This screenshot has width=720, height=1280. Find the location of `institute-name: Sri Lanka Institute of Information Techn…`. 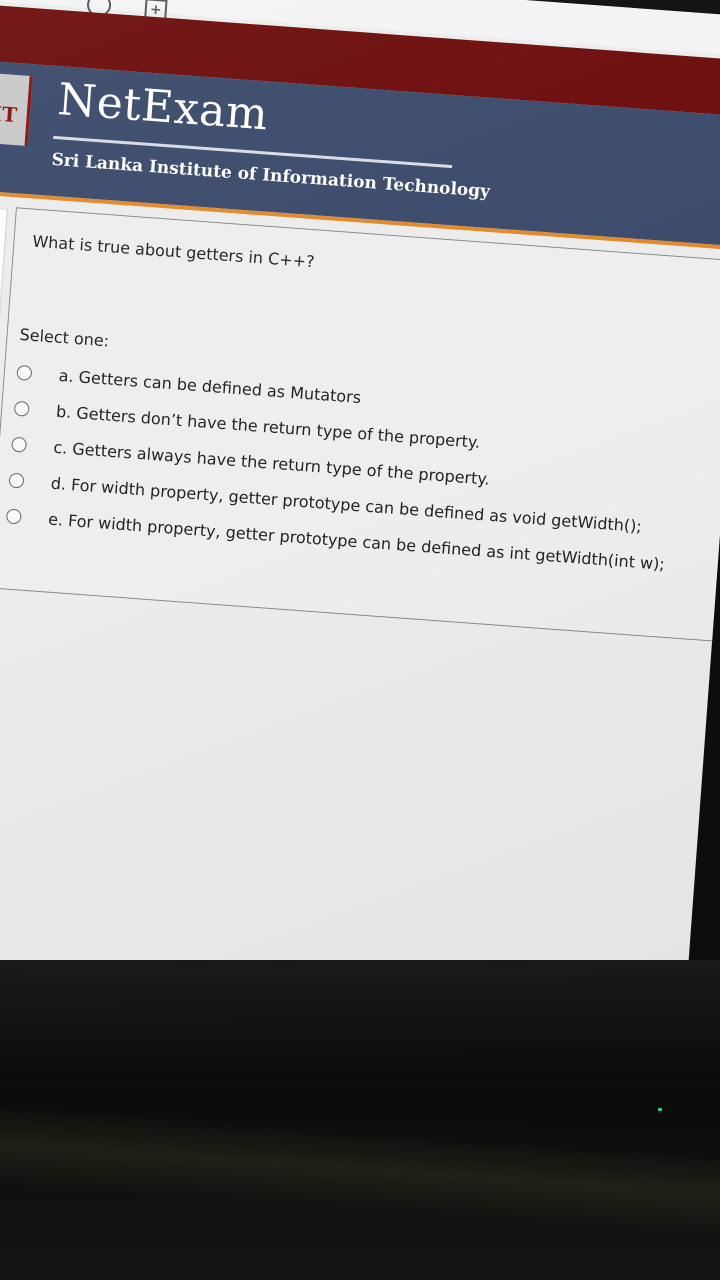

institute-name: Sri Lanka Institute of Information Techn… is located at coordinates (270, 175).